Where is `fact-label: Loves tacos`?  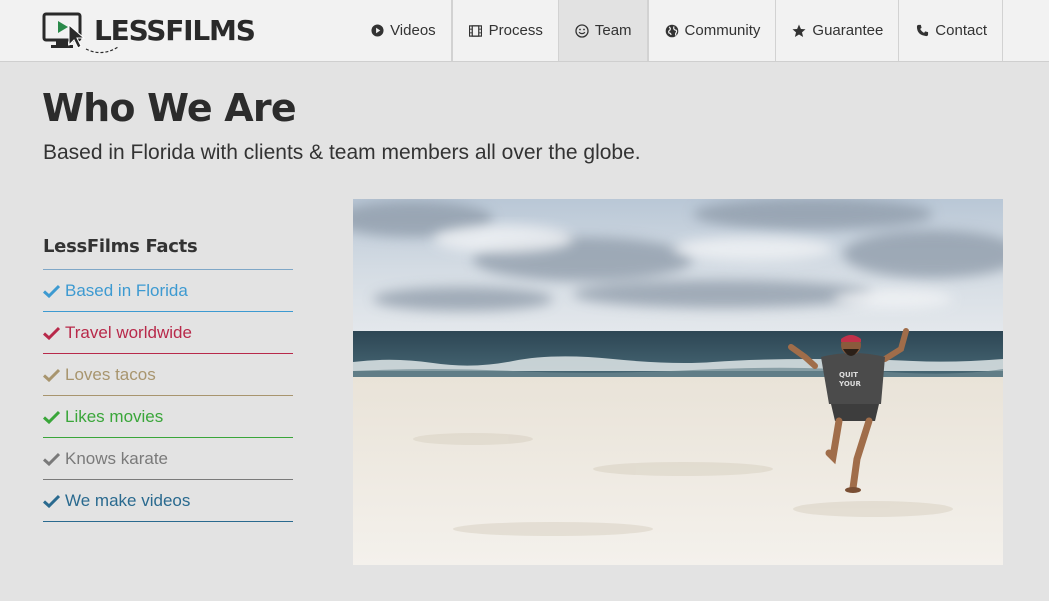
fact-label: Loves tacos is located at coordinates (110, 374).